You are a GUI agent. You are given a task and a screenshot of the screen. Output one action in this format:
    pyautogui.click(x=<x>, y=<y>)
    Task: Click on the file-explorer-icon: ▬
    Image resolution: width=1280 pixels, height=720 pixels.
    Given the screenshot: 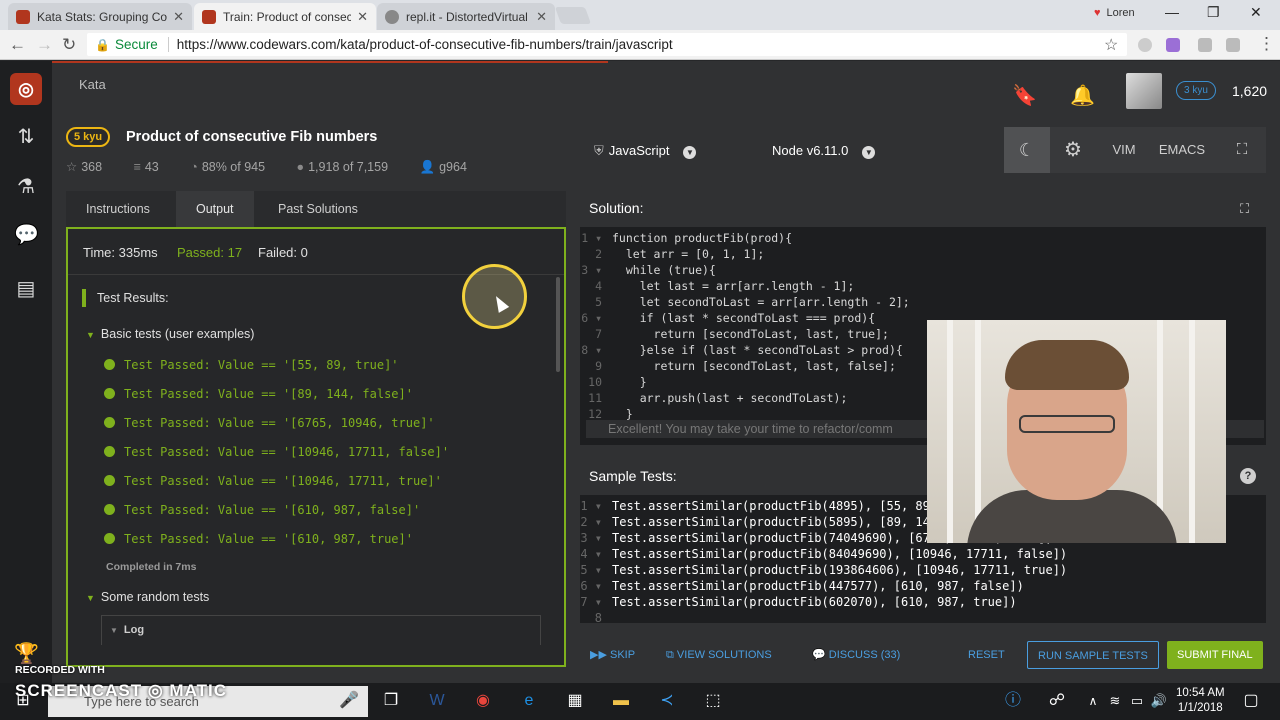 What is the action you would take?
    pyautogui.click(x=621, y=701)
    